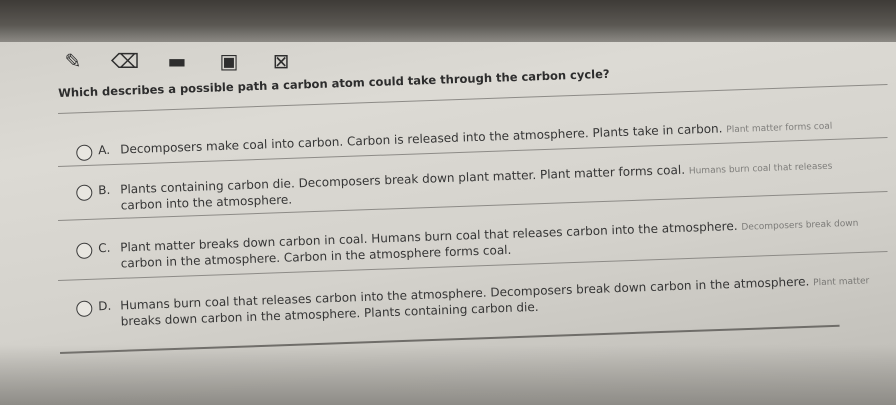 The image size is (896, 405). I want to click on highlighter-icon: ▬, so click(177, 61).